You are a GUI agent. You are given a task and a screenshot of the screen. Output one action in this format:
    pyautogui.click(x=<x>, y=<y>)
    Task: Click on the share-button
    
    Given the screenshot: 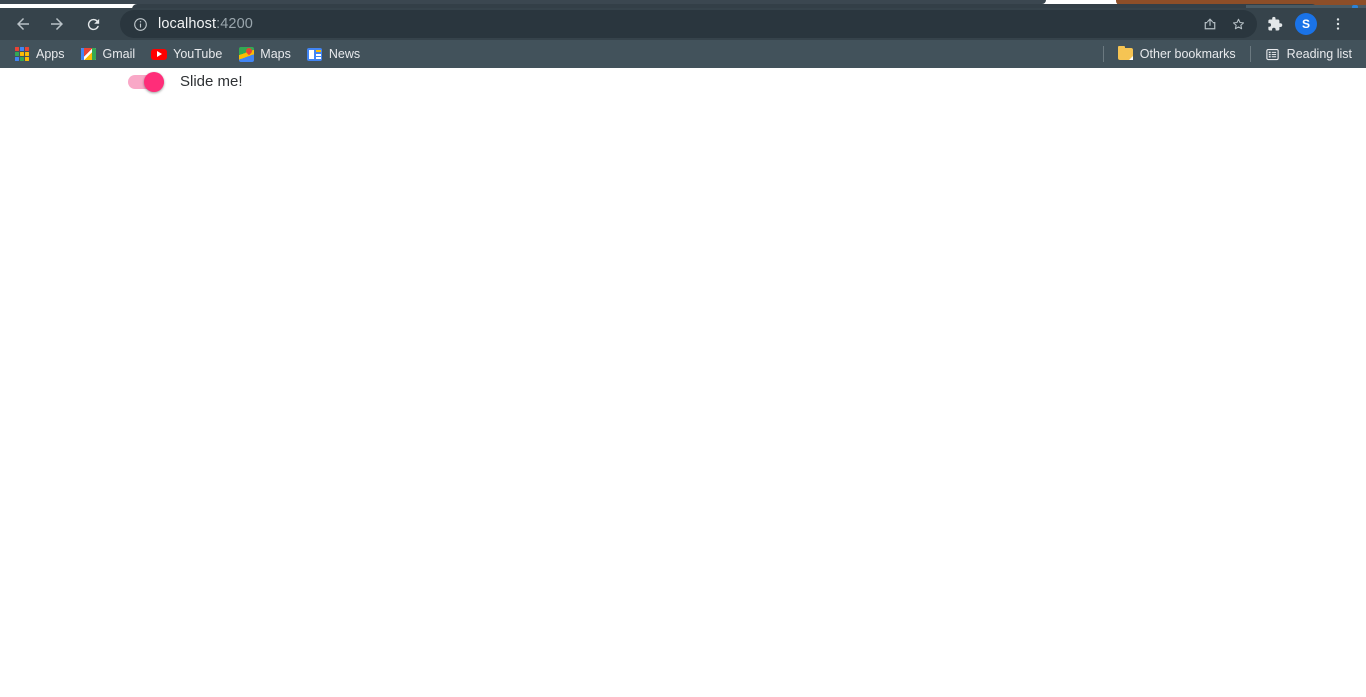 What is the action you would take?
    pyautogui.click(x=1210, y=24)
    